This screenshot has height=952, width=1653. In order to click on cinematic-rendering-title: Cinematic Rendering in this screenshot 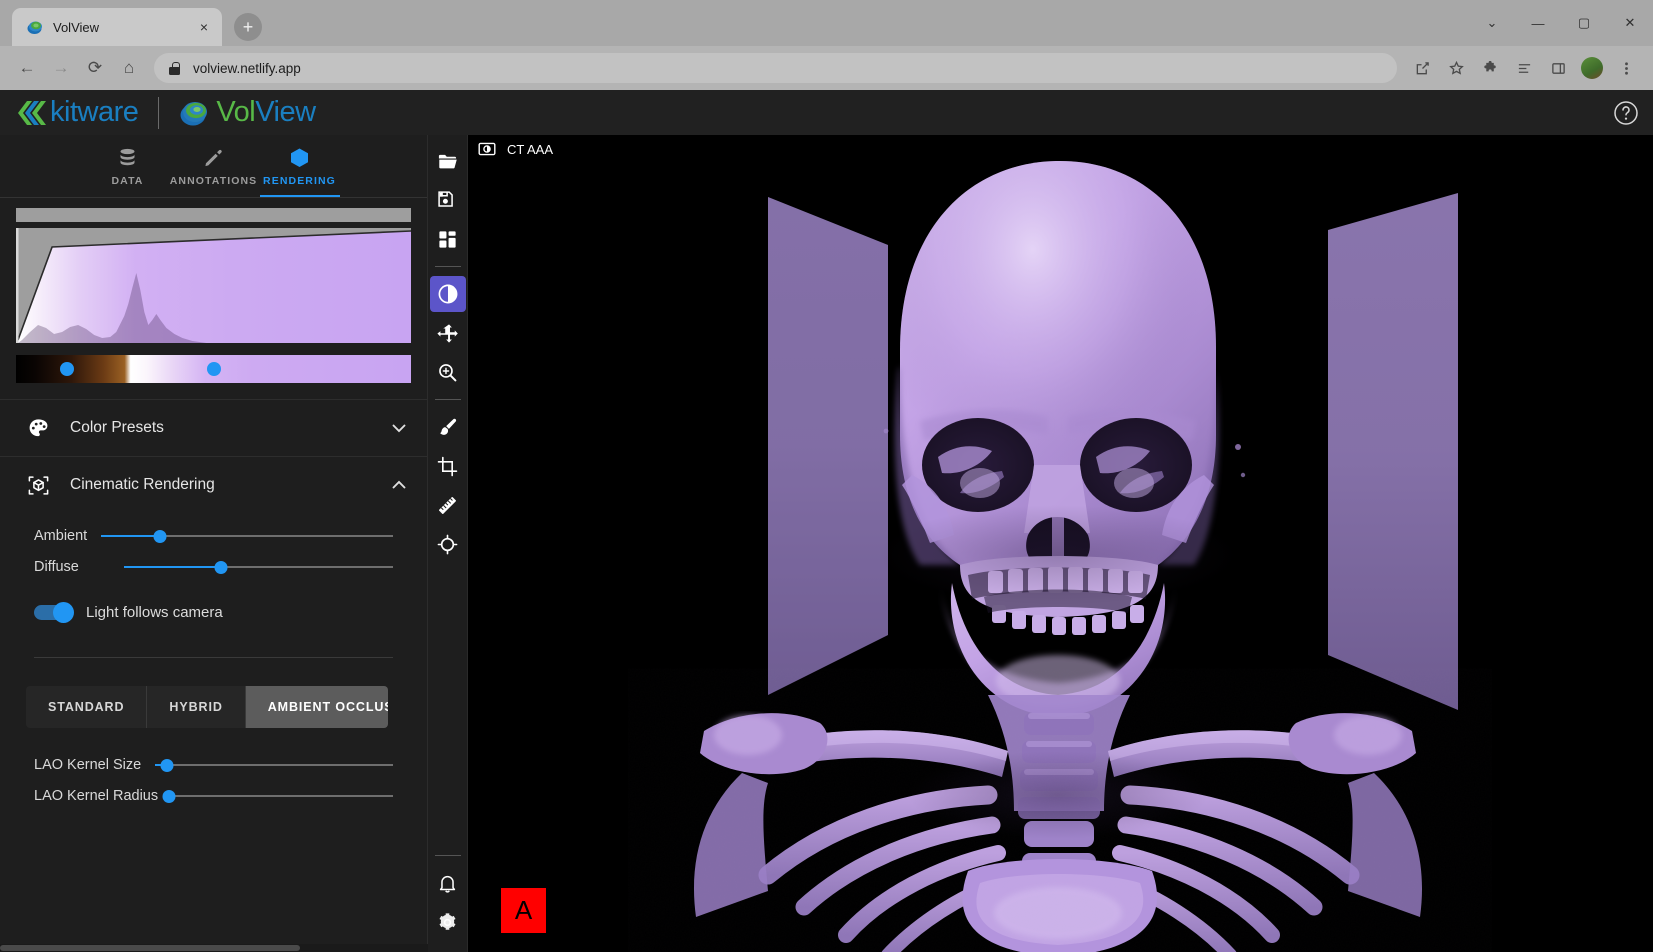, I will do `click(142, 484)`.